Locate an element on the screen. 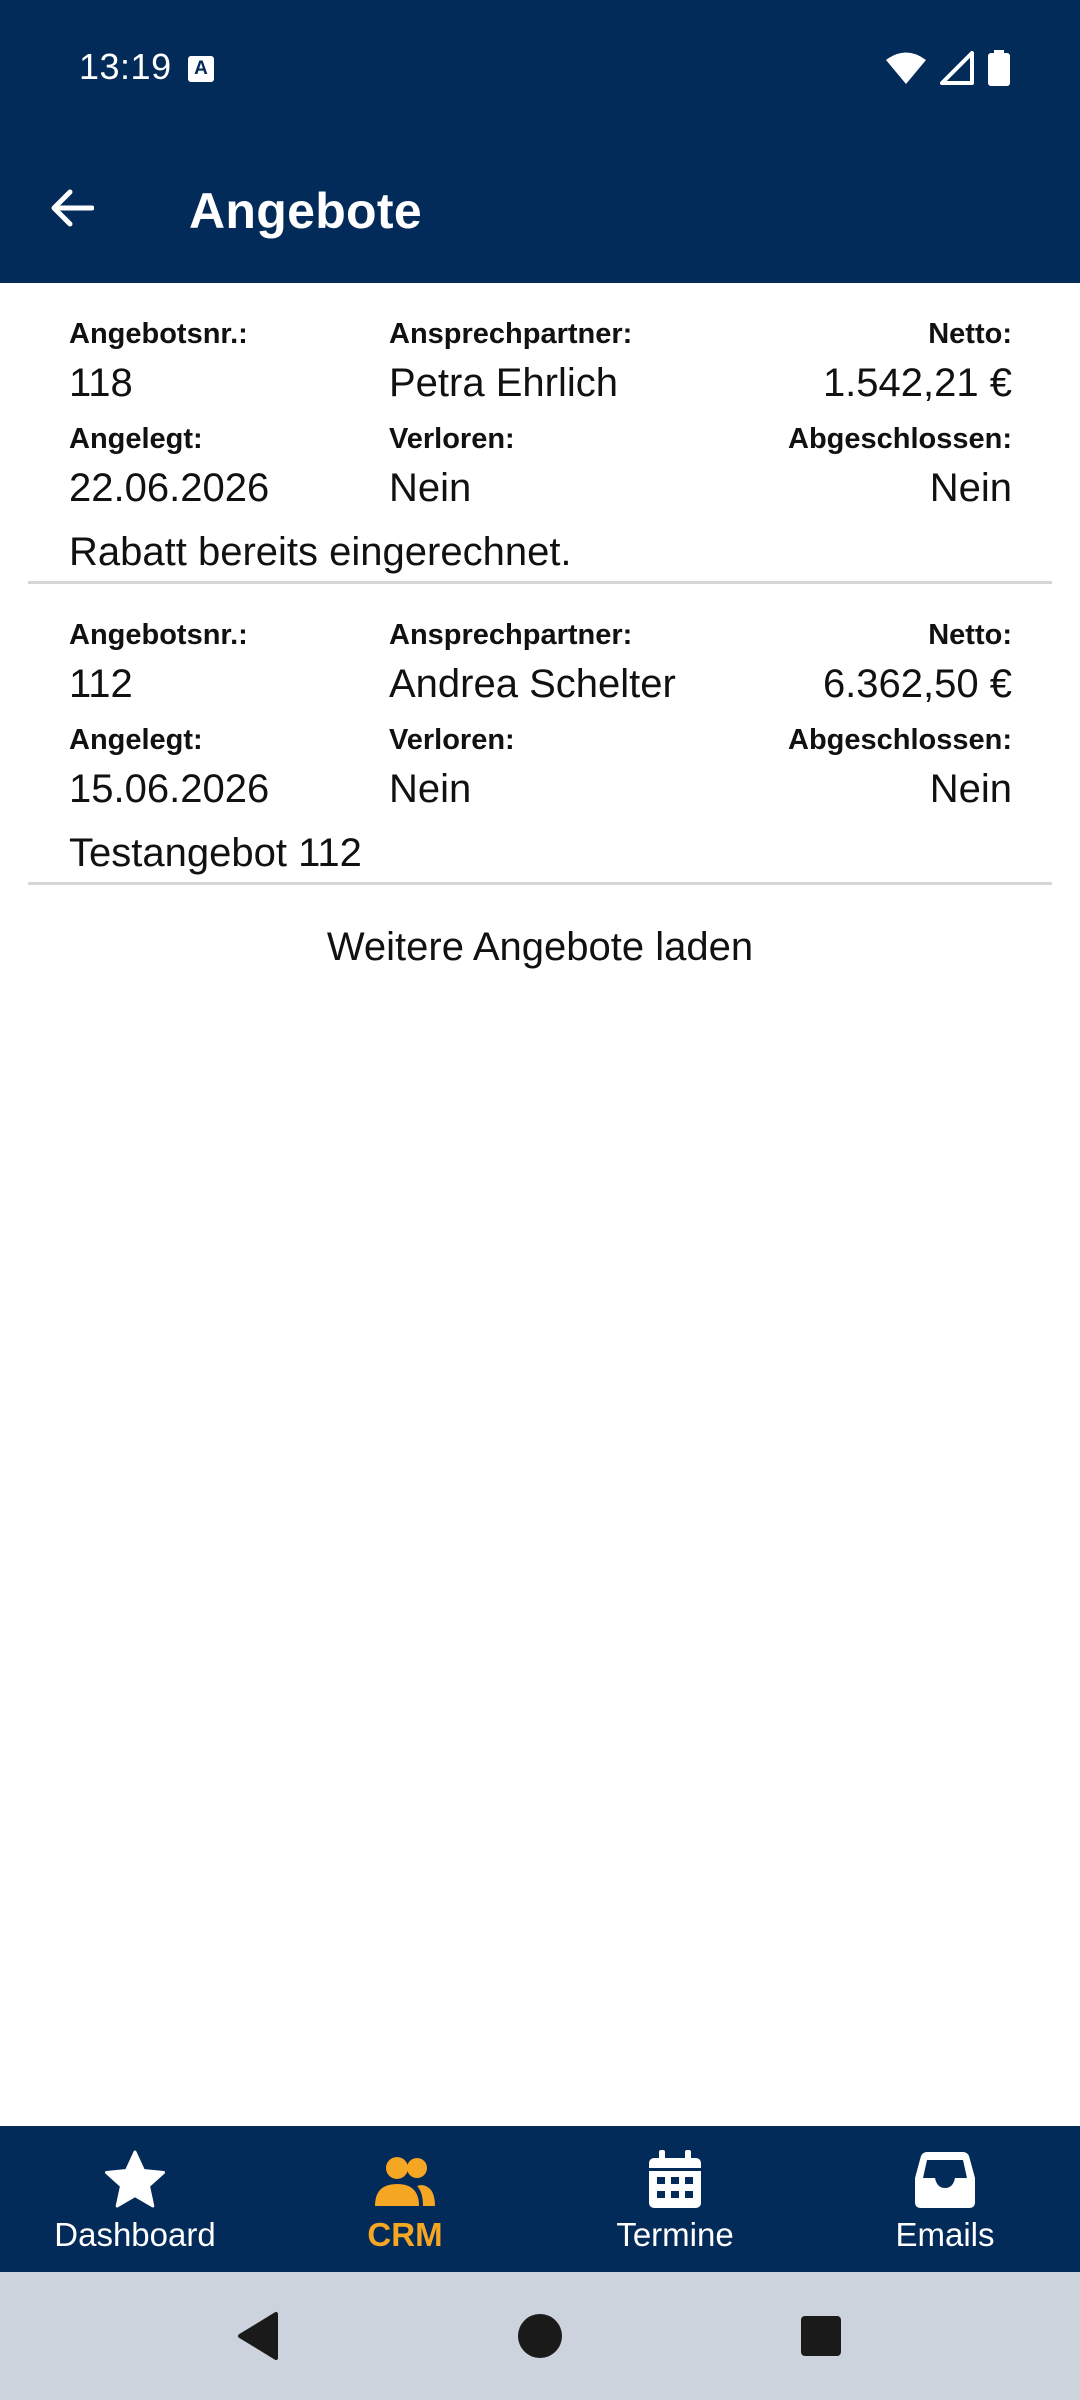  wifi-icon is located at coordinates (906, 68).